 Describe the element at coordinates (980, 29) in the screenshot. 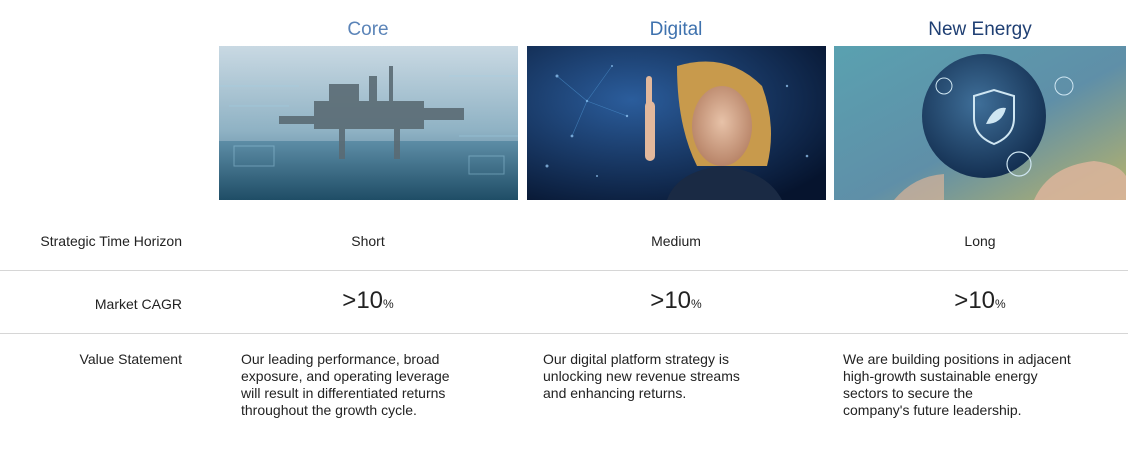

I see `column-title-new-energy: New Energy` at that location.